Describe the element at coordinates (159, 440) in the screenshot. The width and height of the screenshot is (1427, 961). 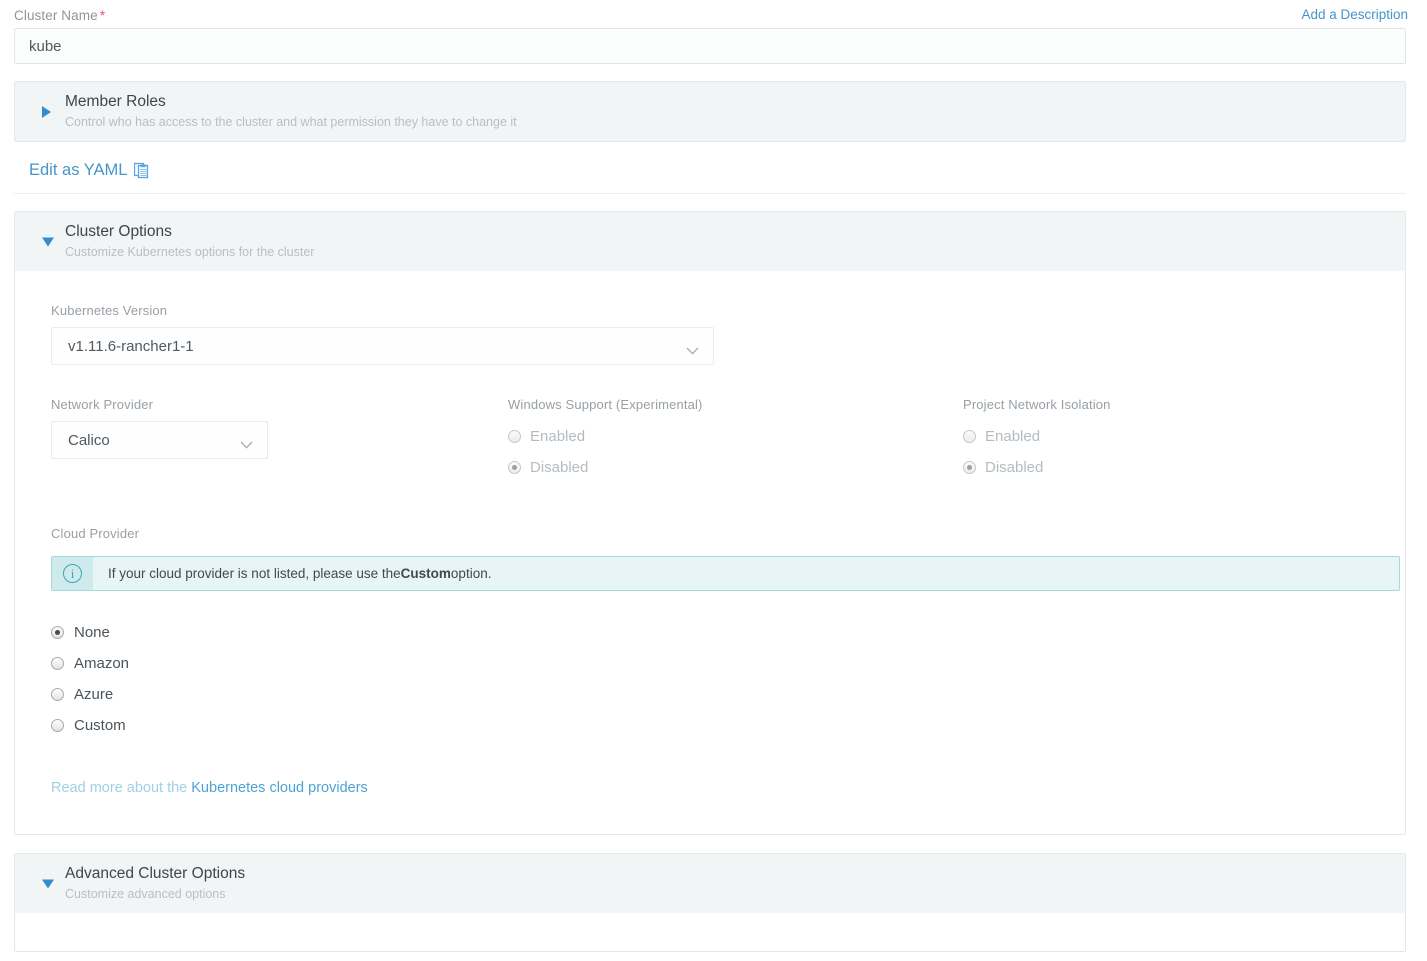
I see `network-provider-select: Calico` at that location.